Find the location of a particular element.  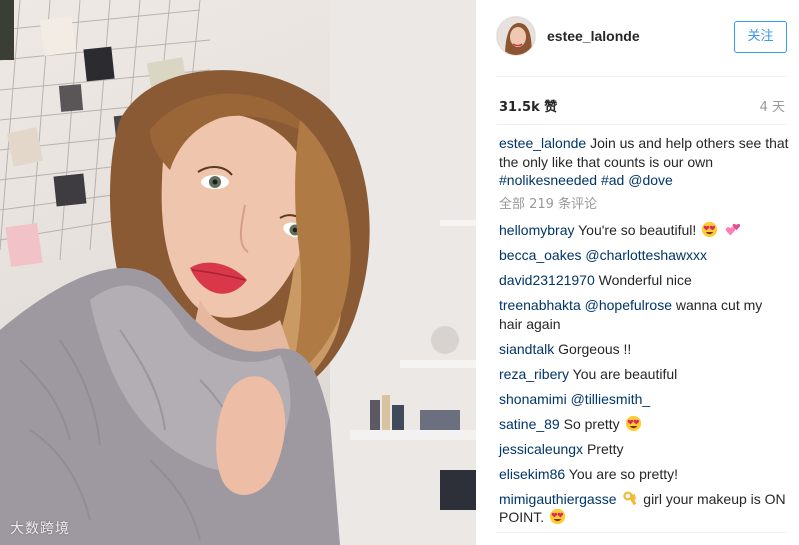

post-author-username: estee_lalonde is located at coordinates (593, 36).